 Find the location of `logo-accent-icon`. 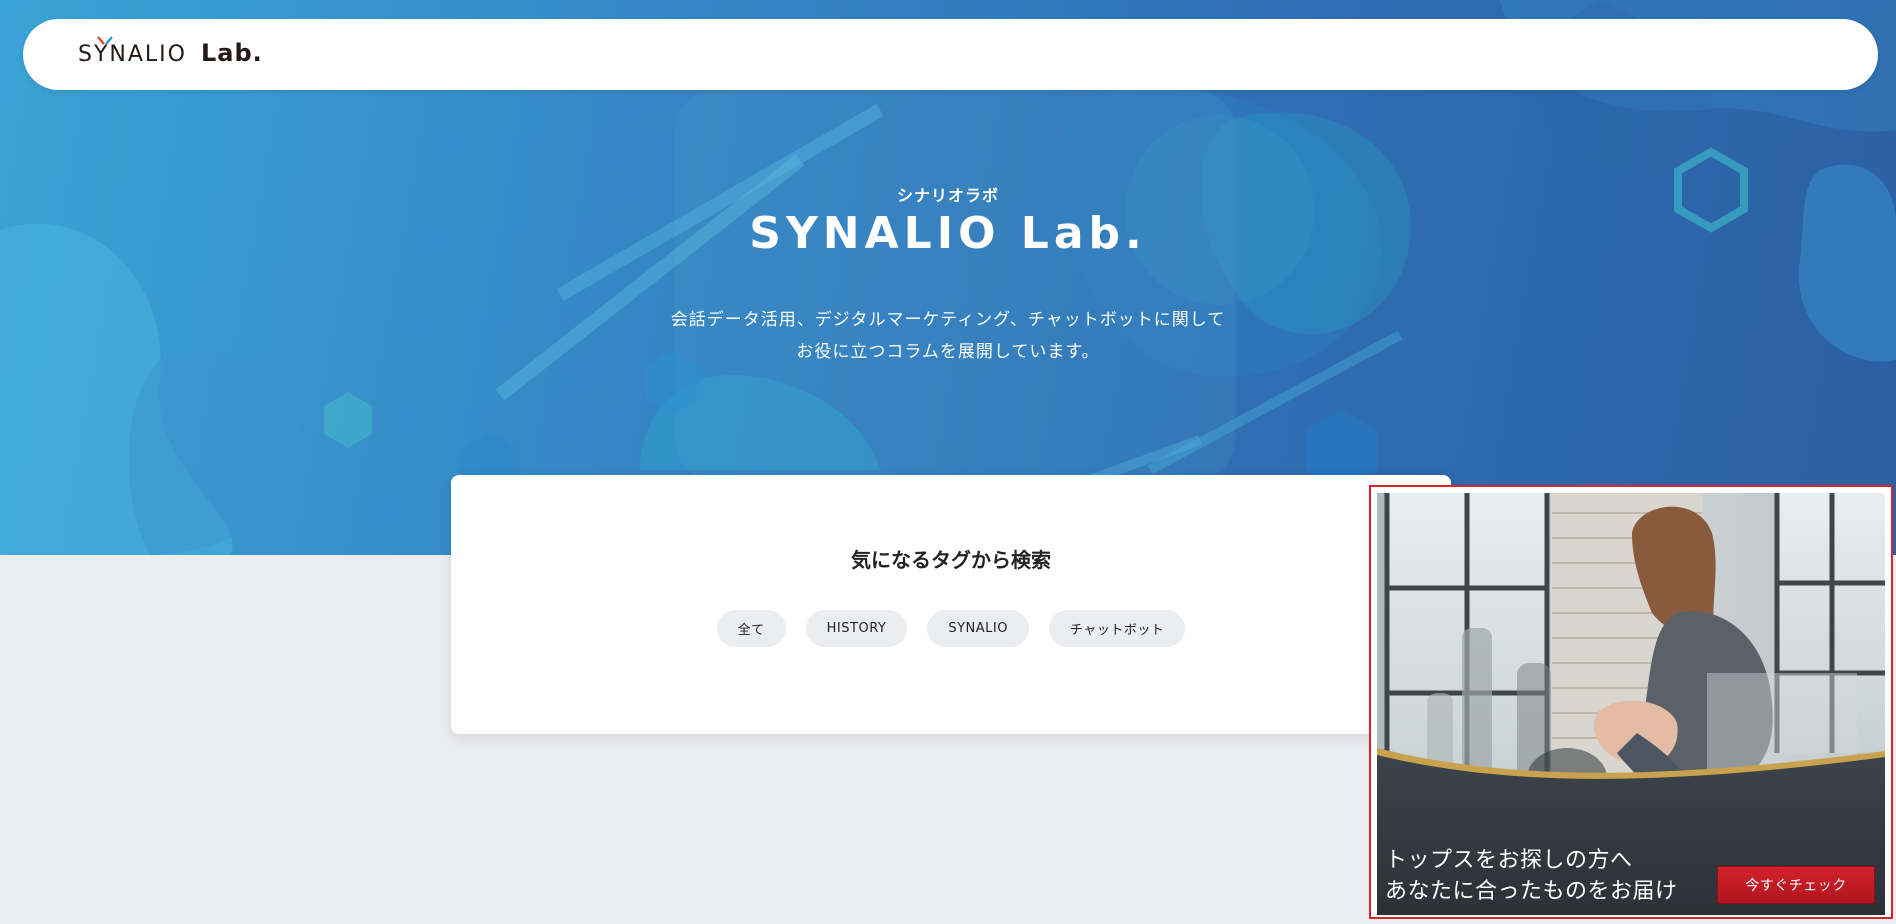

logo-accent-icon is located at coordinates (105, 40).